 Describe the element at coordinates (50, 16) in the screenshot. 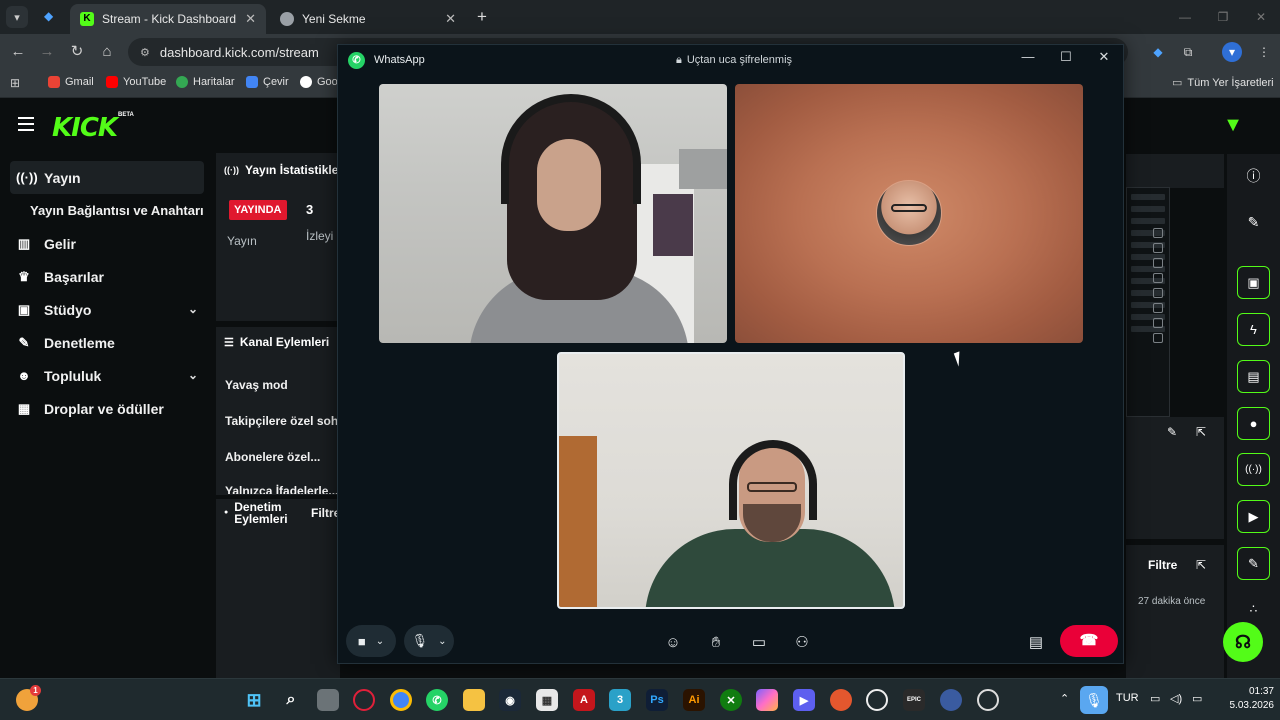

I see `diamond-icon: ◆` at that location.